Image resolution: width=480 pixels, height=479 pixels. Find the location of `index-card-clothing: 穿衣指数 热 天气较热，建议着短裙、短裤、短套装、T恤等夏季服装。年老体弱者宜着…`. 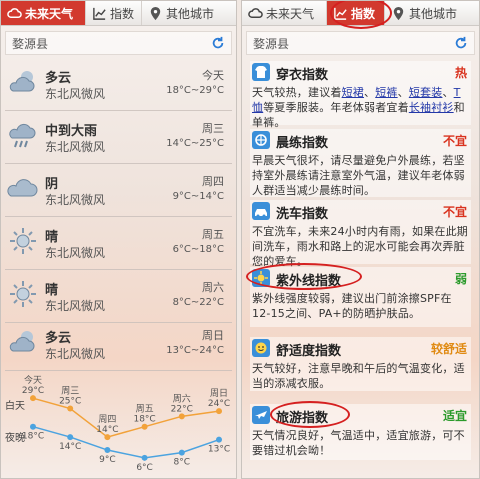

index-card-clothing: 穿衣指数 热 天气较热，建议着短裙、短裤、短套装、T恤等夏季服装。年老体弱者宜着… is located at coordinates (360, 95).